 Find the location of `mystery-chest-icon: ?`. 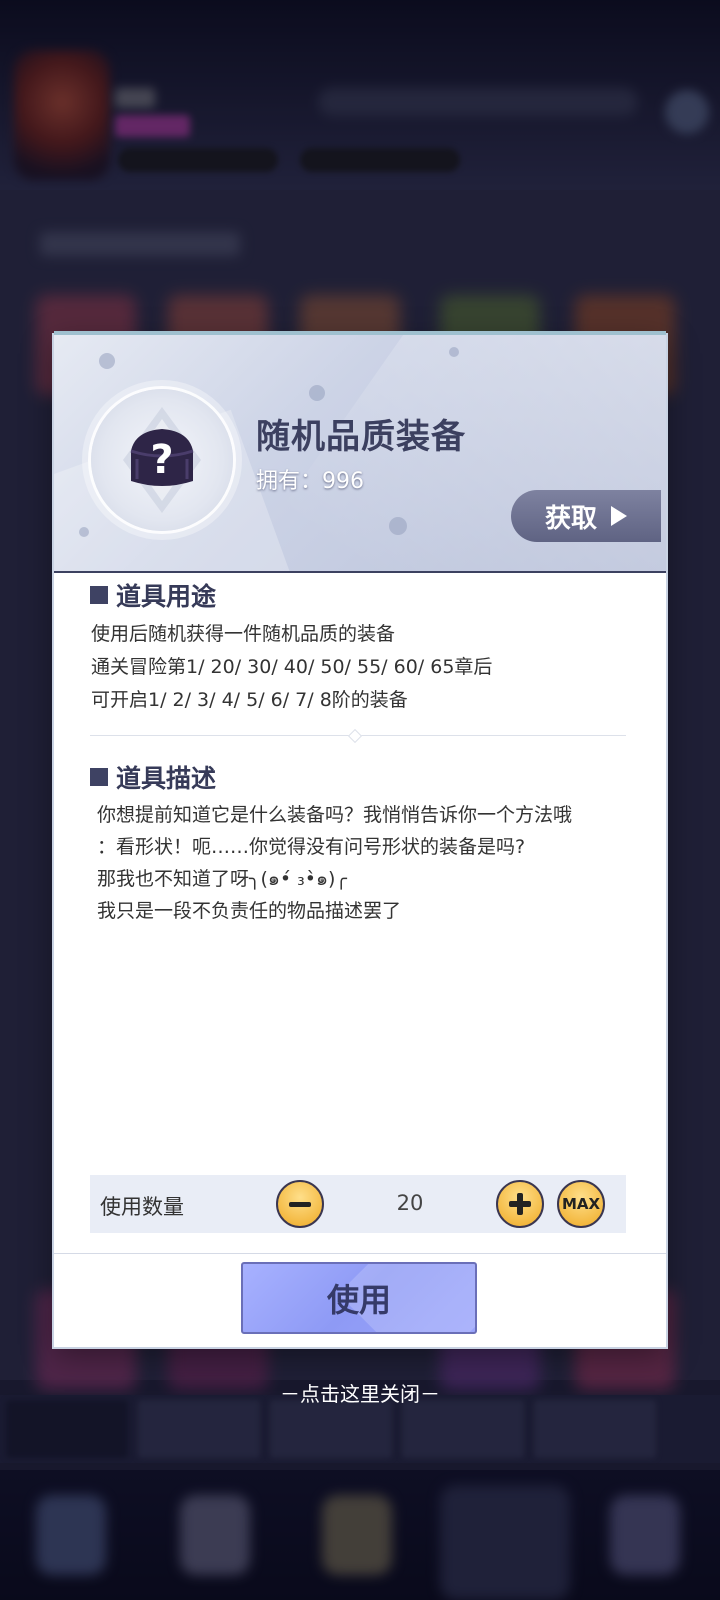

mystery-chest-icon: ? is located at coordinates (162, 460).